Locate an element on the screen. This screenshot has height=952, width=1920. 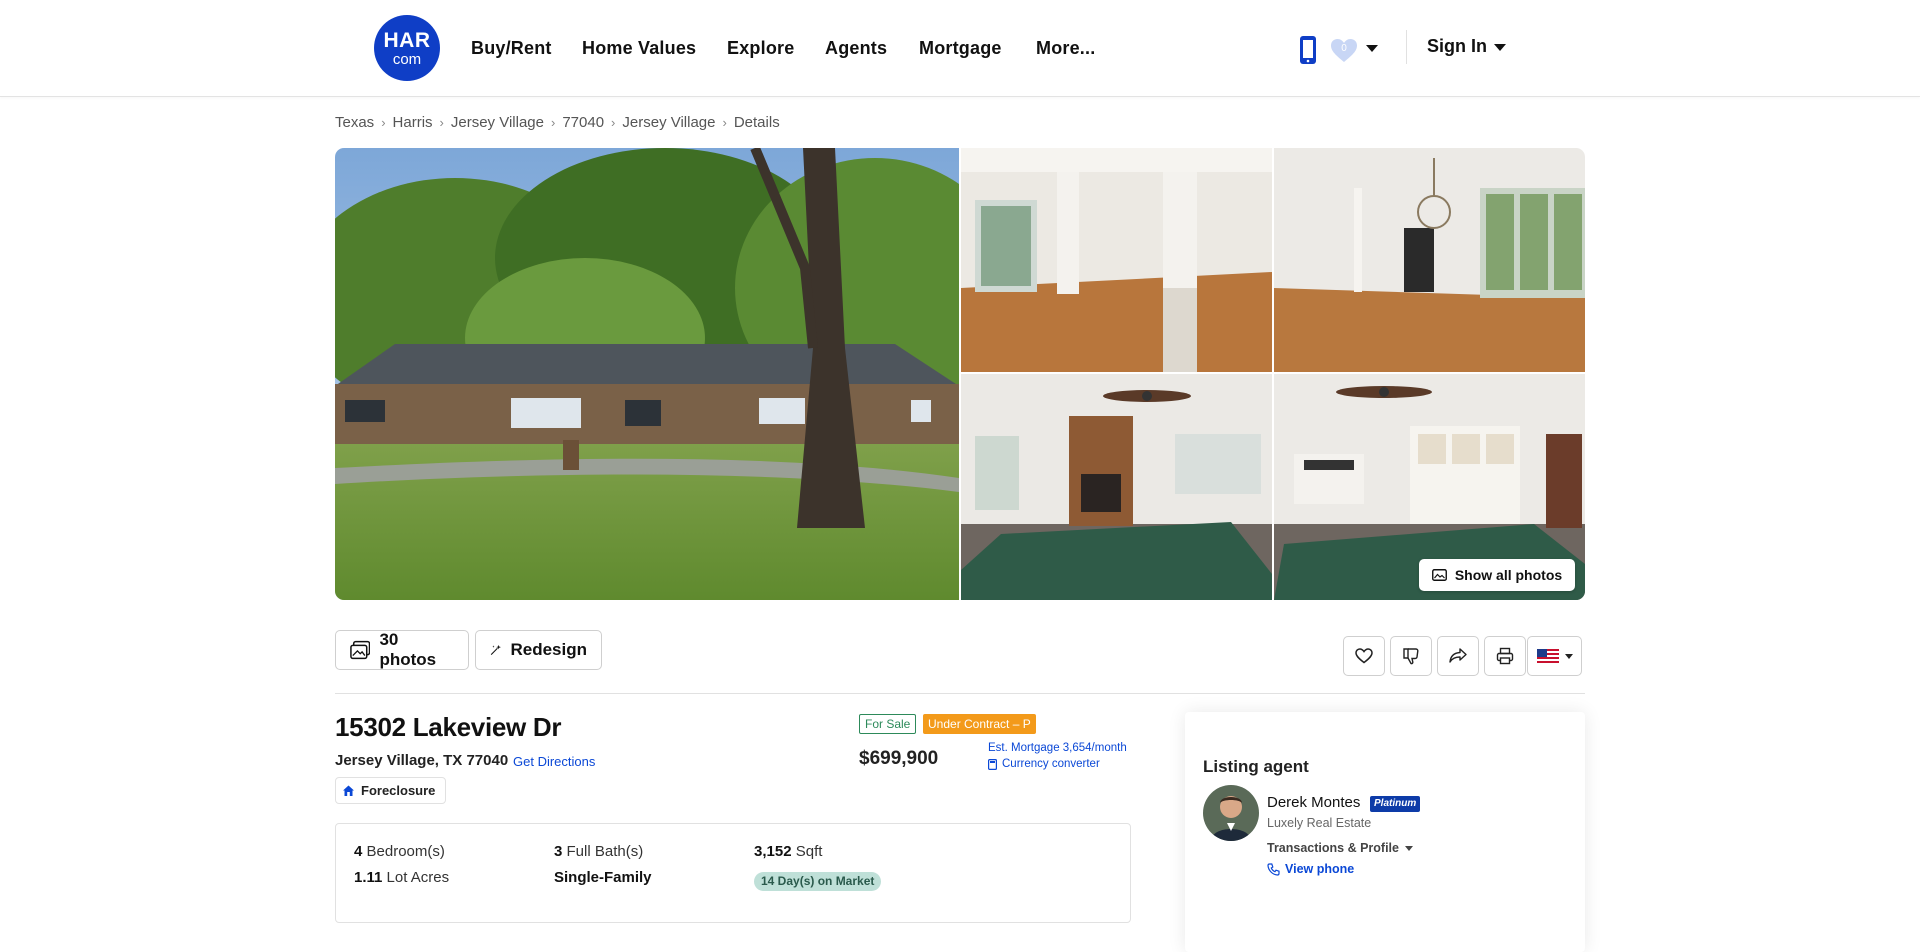
breadcrumb-zip: 77040 is located at coordinates (583, 122).